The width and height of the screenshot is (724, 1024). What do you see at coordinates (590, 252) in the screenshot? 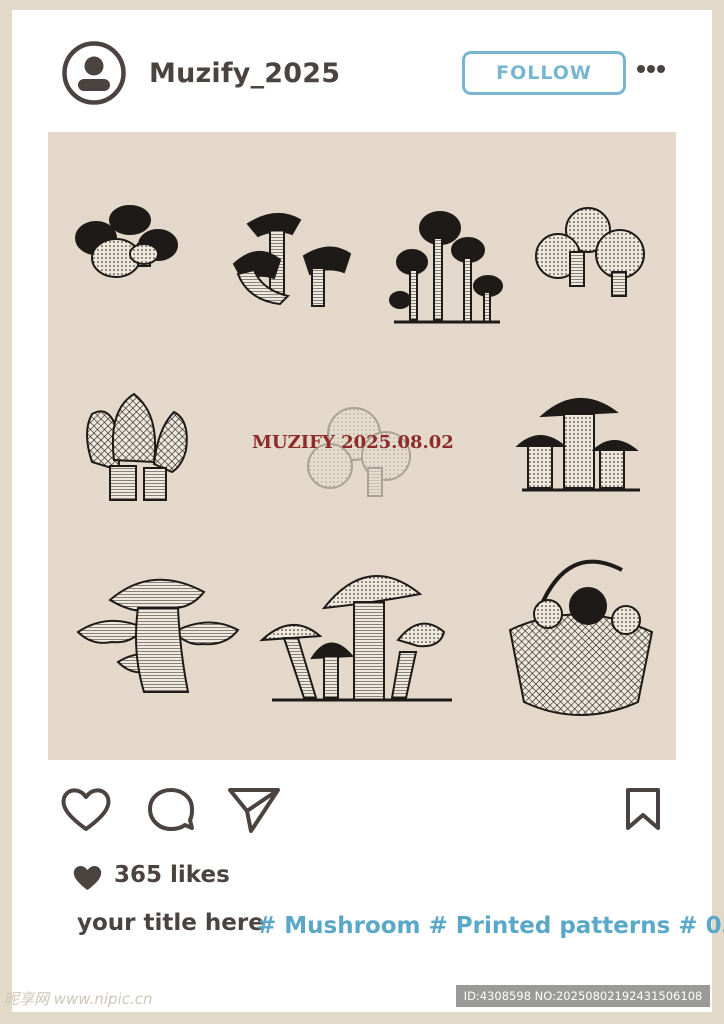
I see `button-mushrooms` at bounding box center [590, 252].